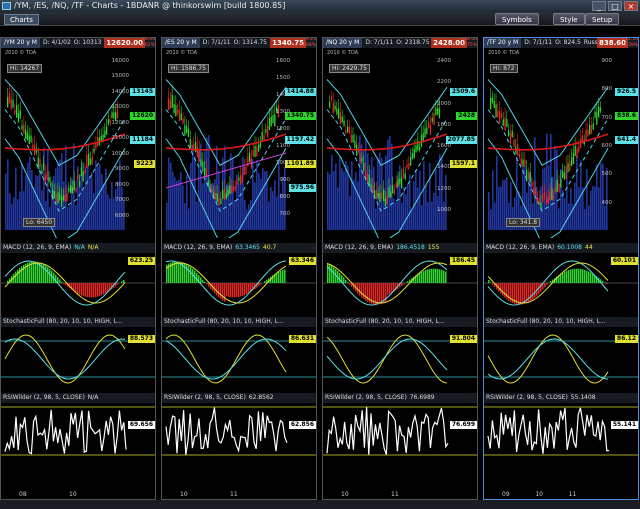 The height and width of the screenshot is (509, 640). I want to click on rsi-line, so click(65, 432).